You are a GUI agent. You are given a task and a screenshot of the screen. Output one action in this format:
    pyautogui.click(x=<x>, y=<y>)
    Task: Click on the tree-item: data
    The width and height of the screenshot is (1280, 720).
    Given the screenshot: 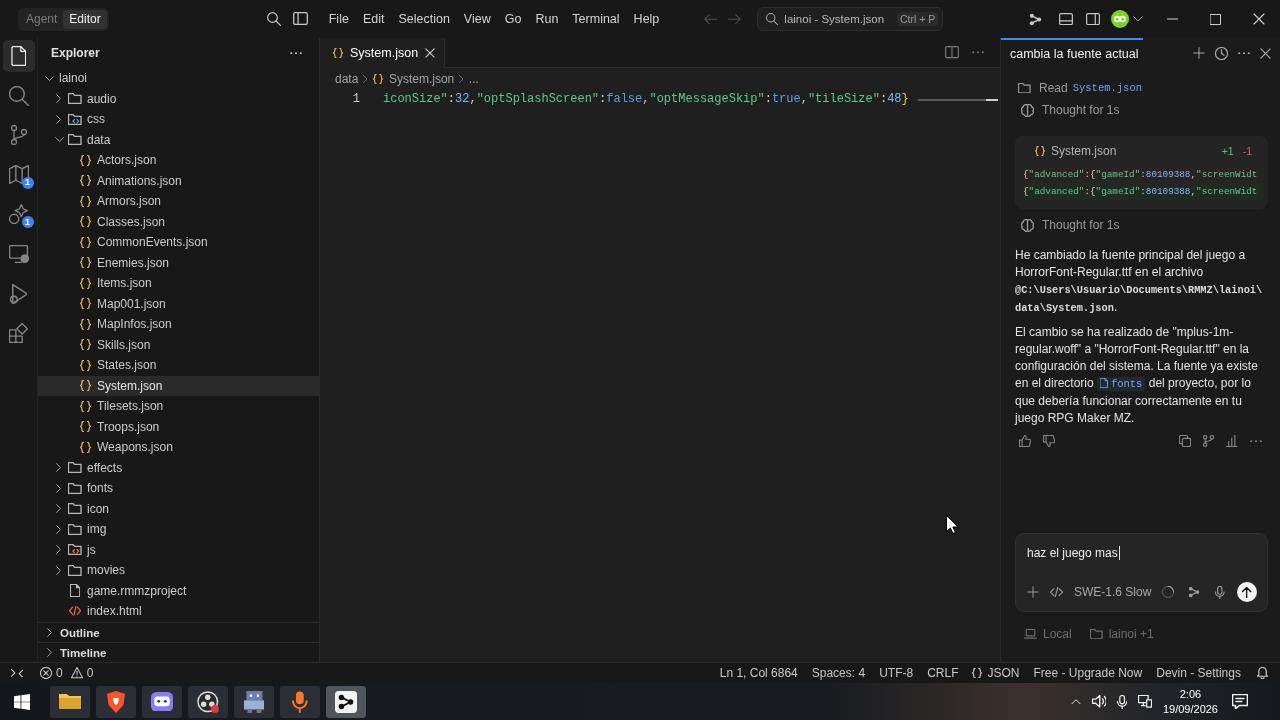 What is the action you would take?
    pyautogui.click(x=178, y=139)
    